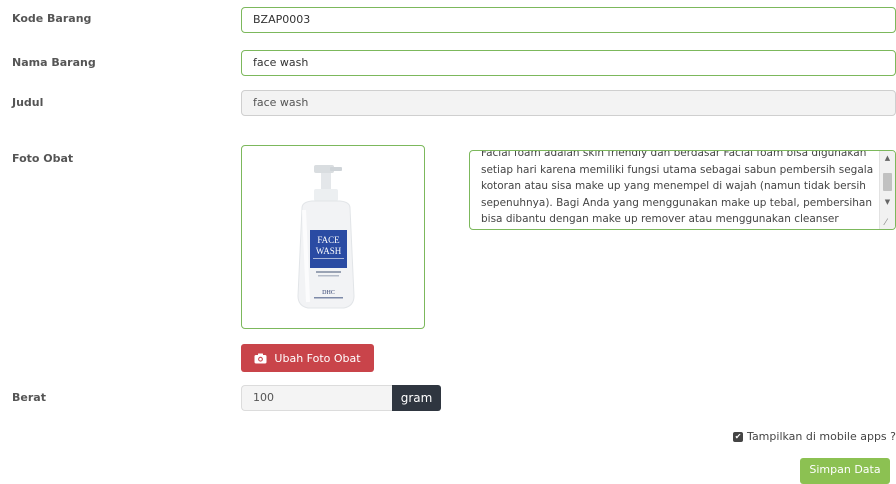 Image resolution: width=896 pixels, height=484 pixels. I want to click on berat-label: Berat, so click(29, 397).